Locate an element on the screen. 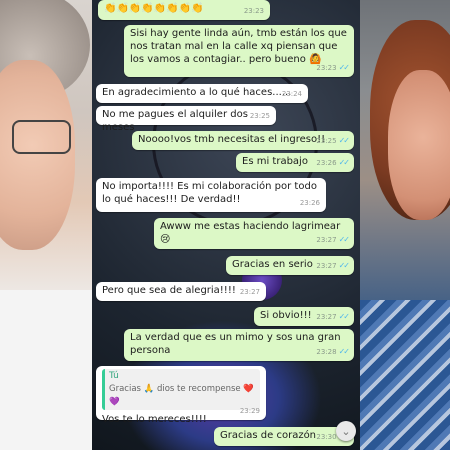 This screenshot has height=450, width=450. message-time: 23:26 is located at coordinates (309, 203).